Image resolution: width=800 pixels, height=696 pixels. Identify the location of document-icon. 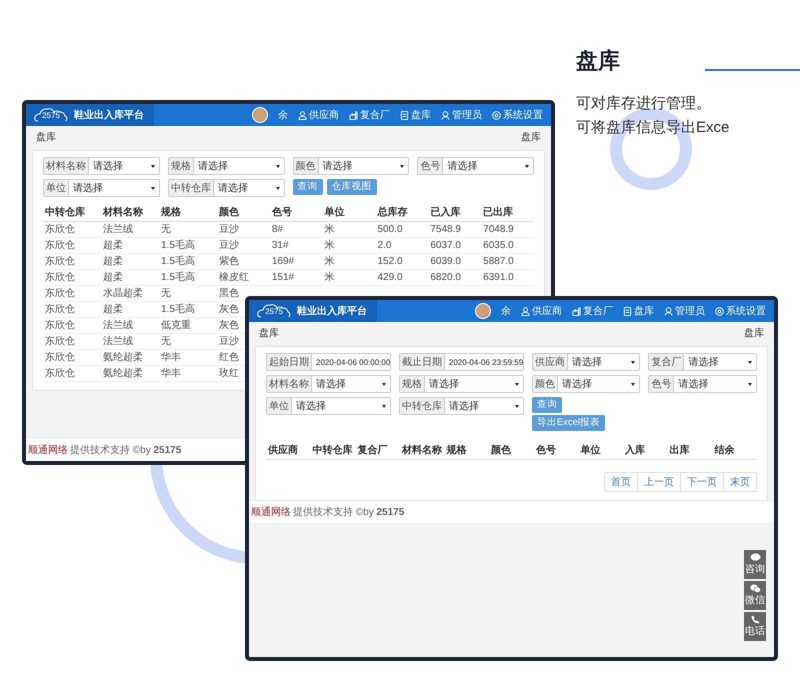
(627, 311).